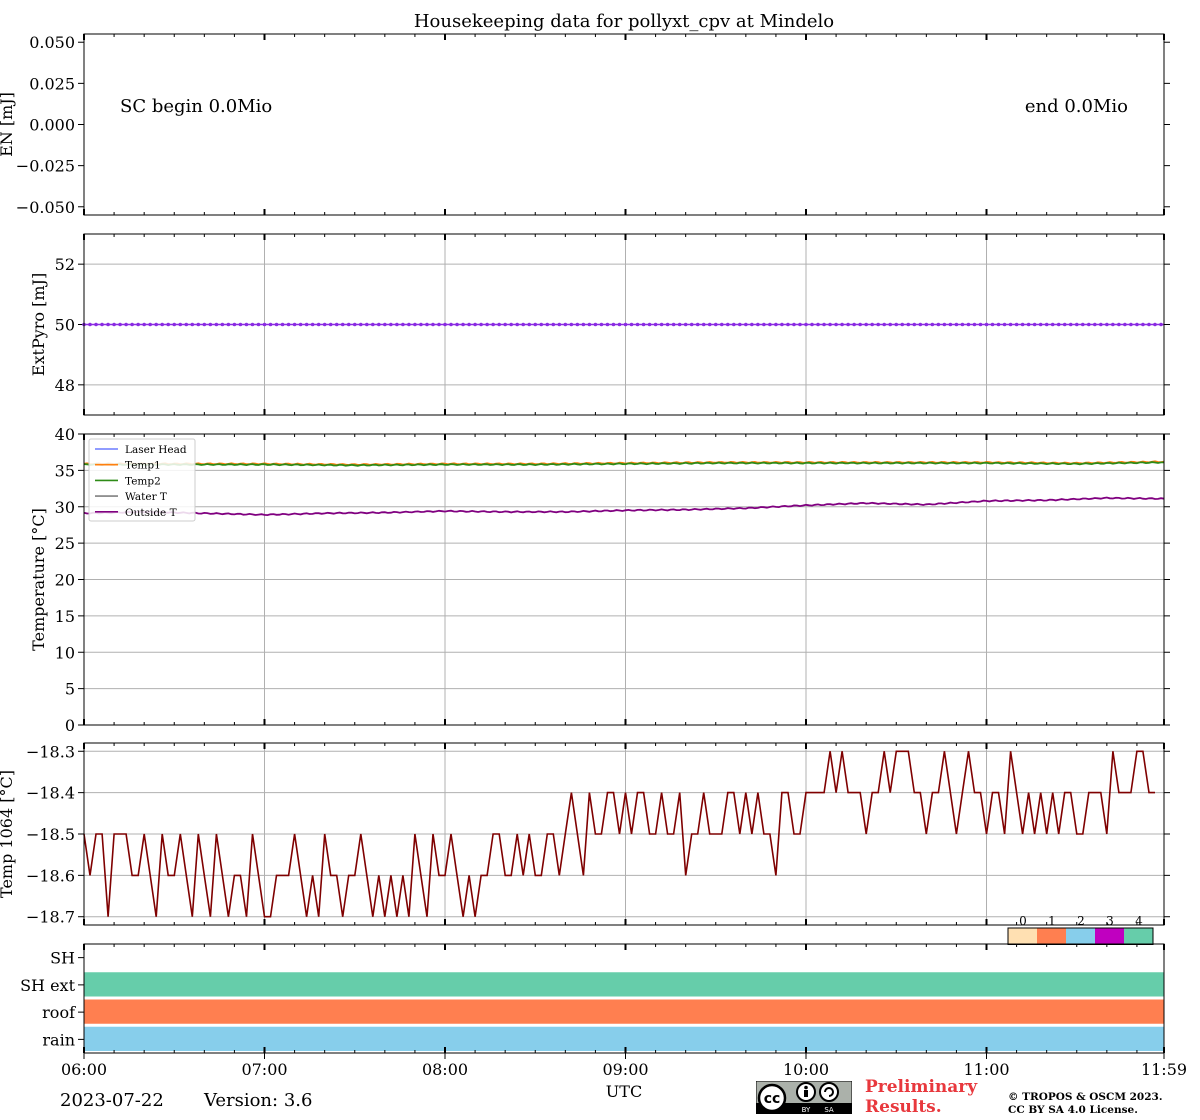 The width and height of the screenshot is (1200, 1120). I want to click on energy-annotation-begin: SC begin 0.0Mio, so click(196, 106).